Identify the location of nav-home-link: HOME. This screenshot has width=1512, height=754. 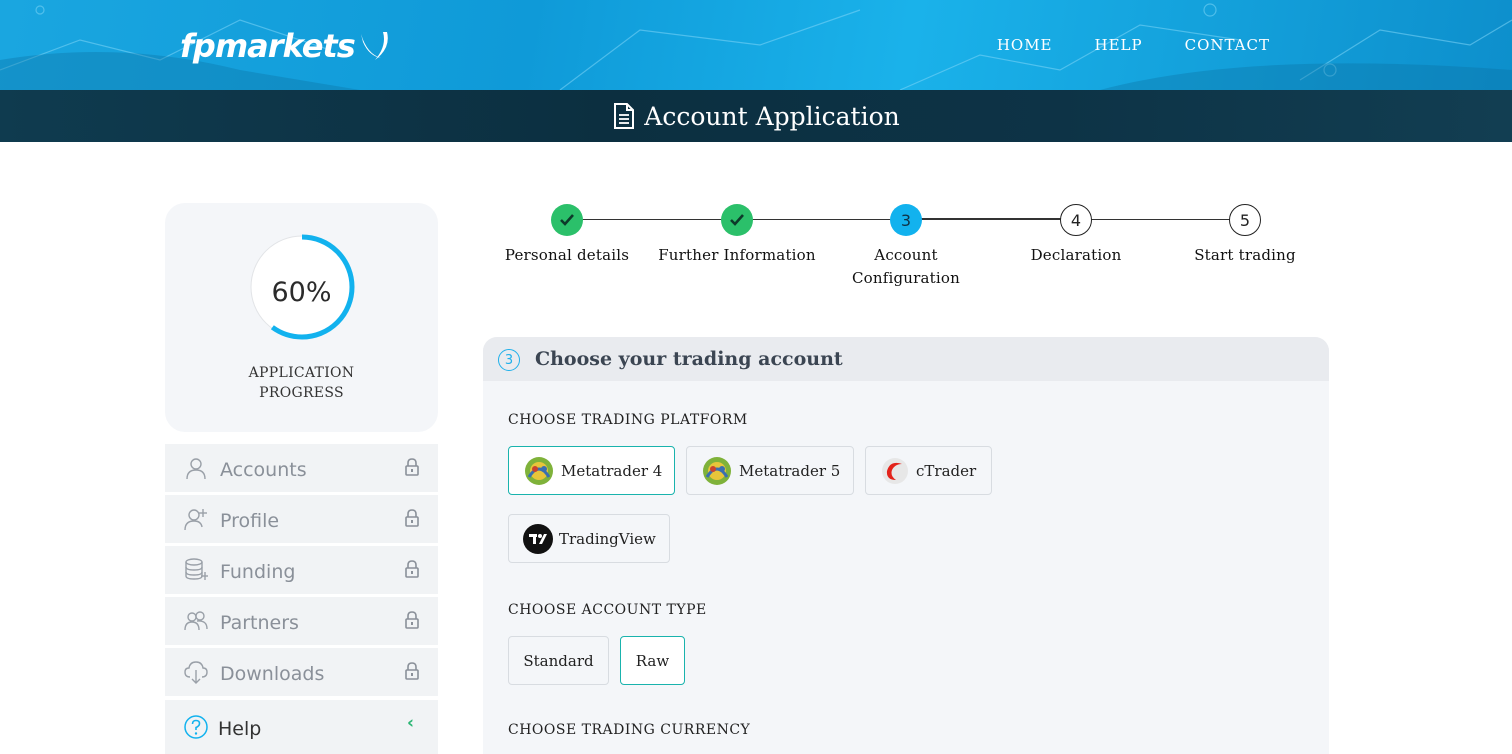
(1025, 45).